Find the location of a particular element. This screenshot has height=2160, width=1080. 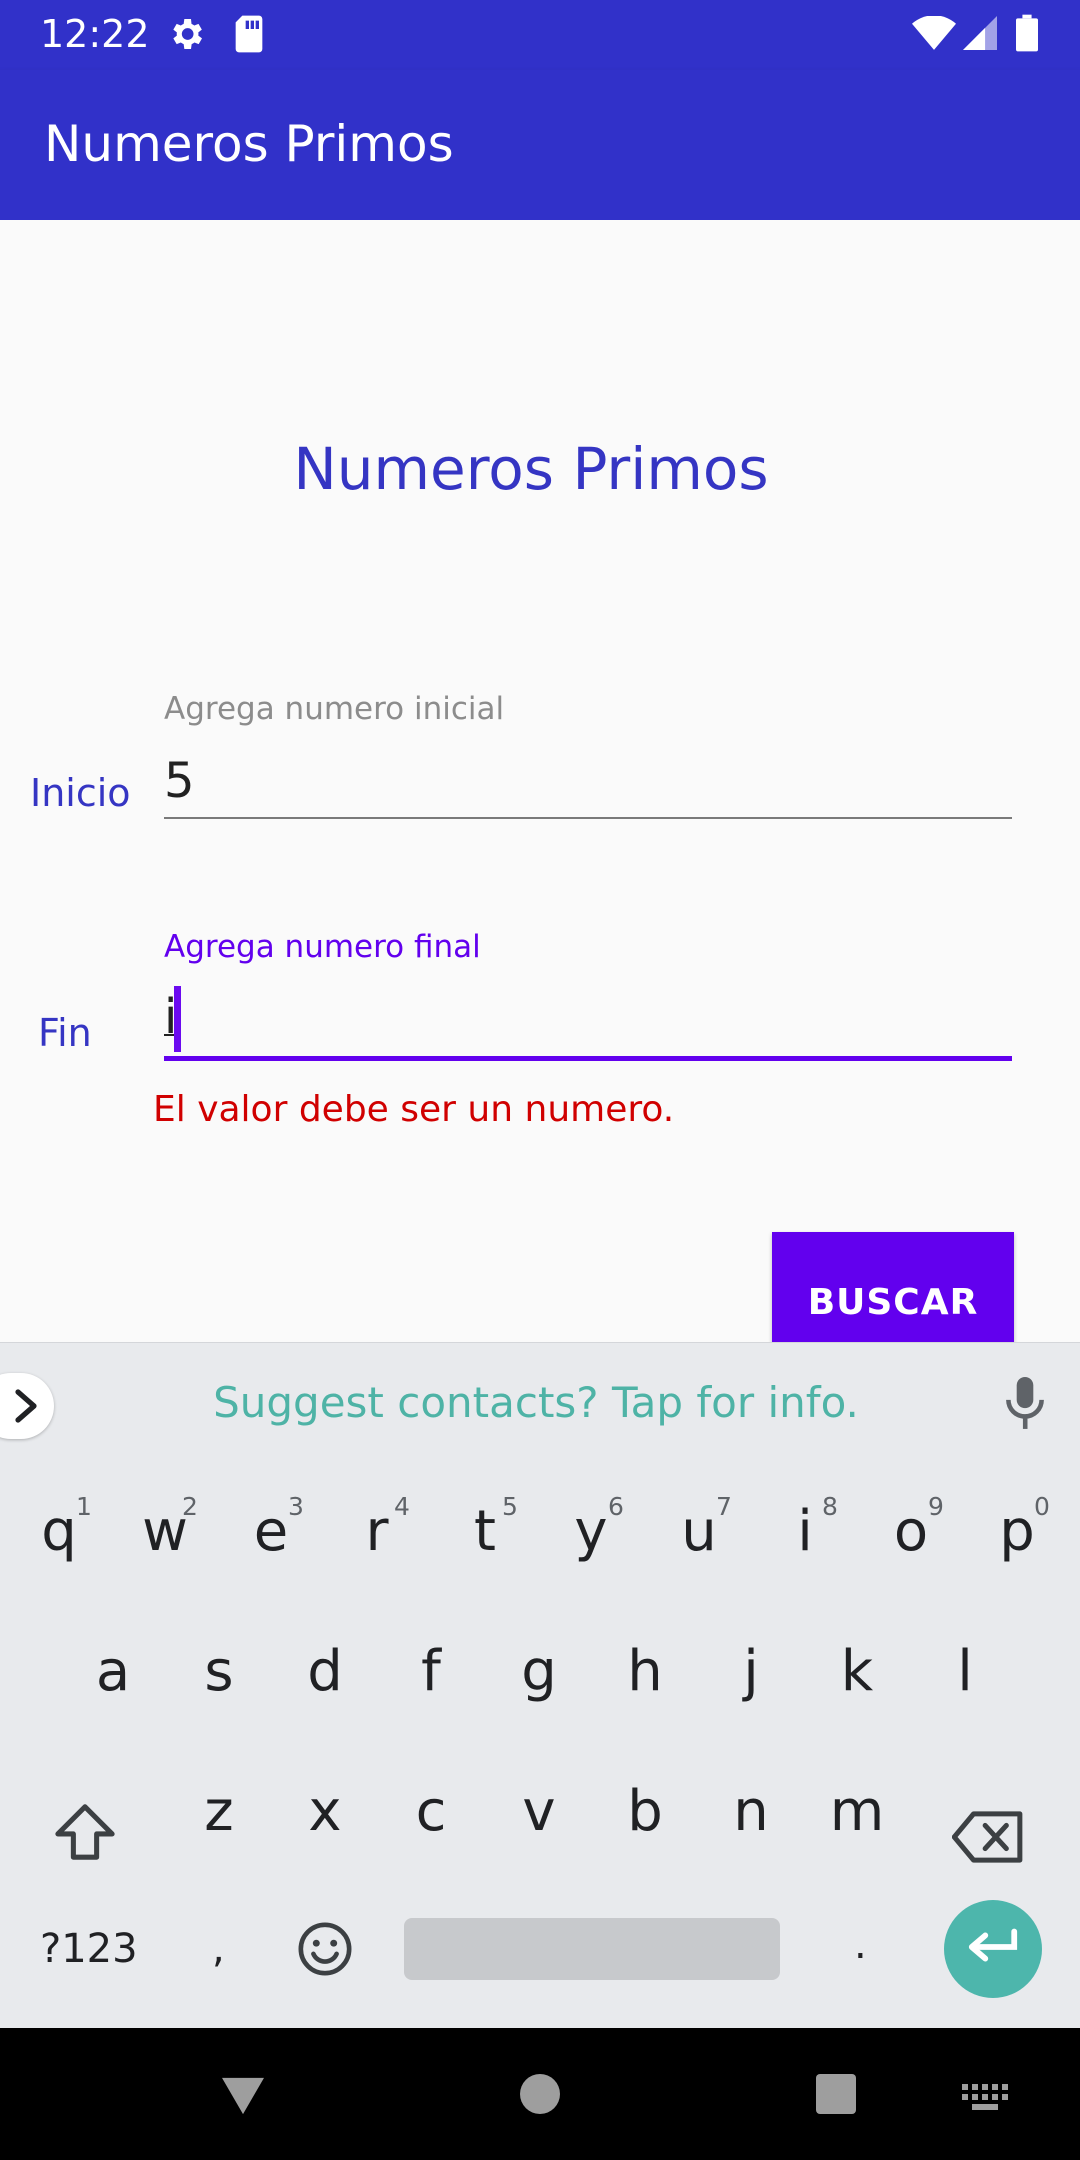

inicio-hint: Agrega numero inicial is located at coordinates (334, 709).